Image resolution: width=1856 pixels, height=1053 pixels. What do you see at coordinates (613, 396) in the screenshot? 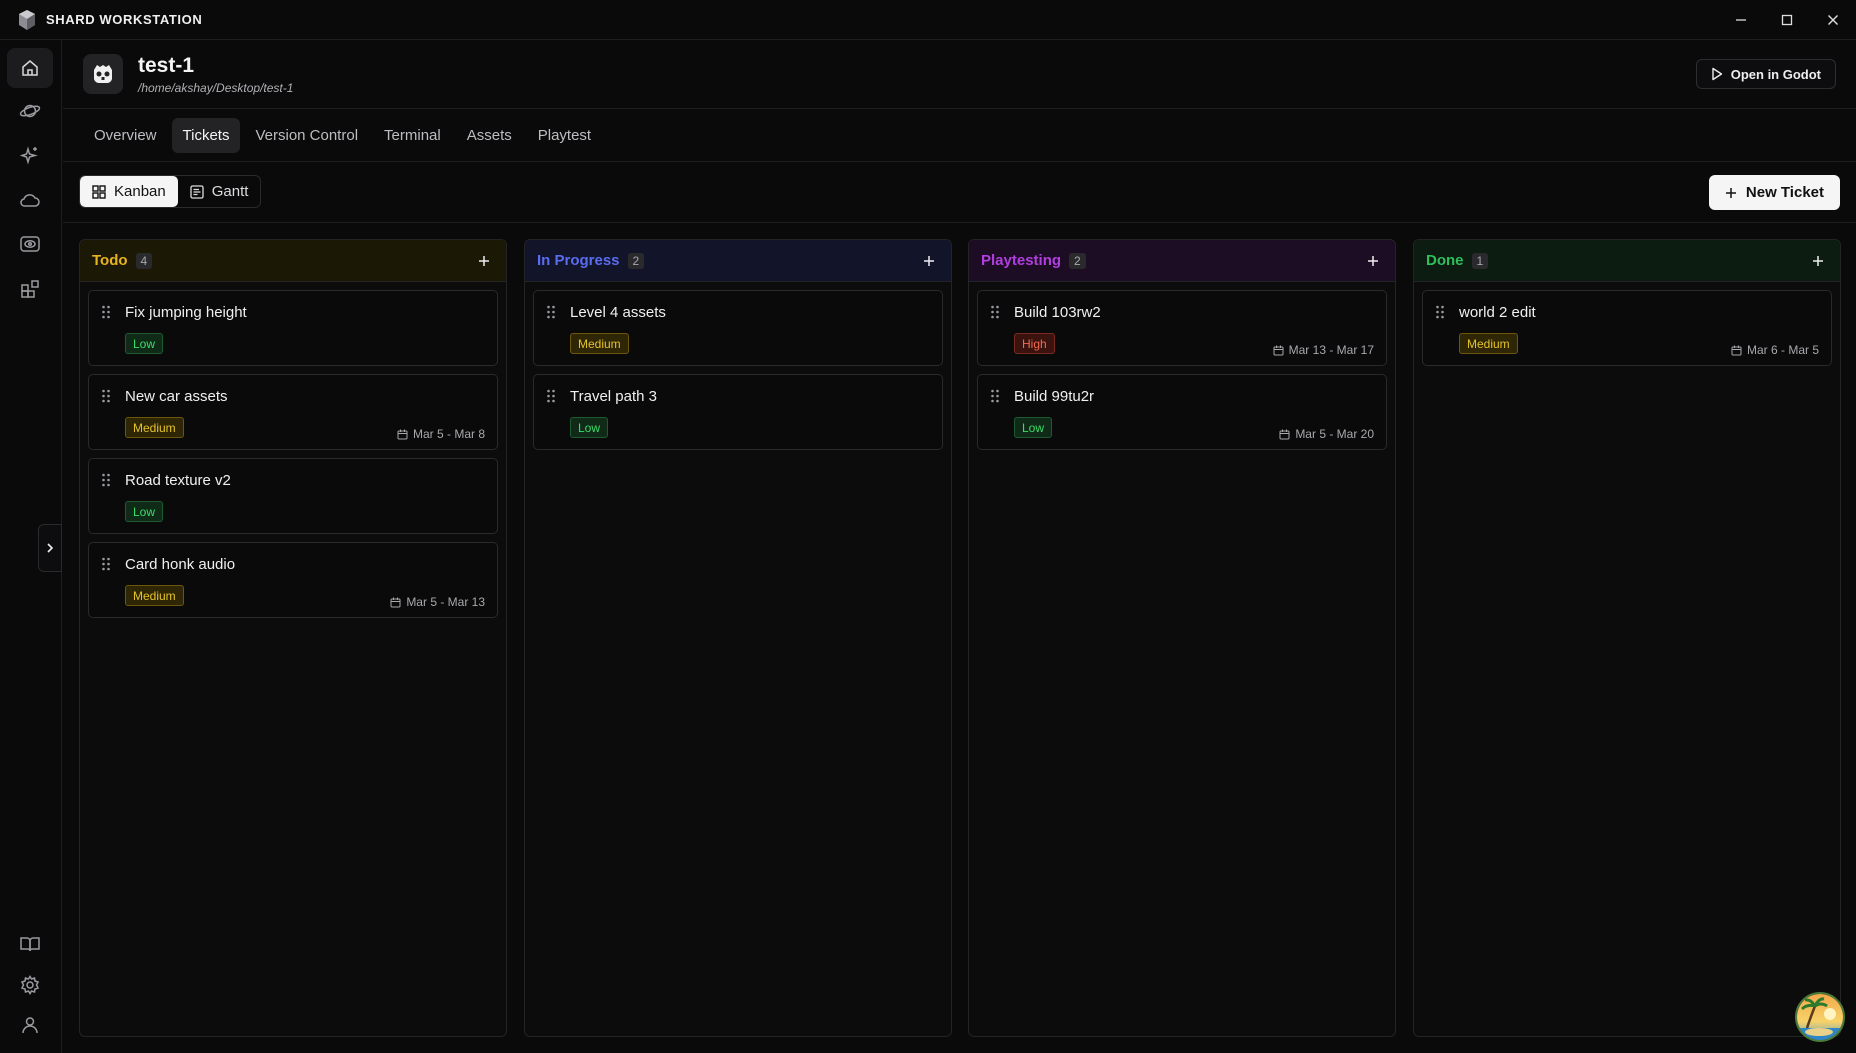
I see `ticket-title: Travel path 3` at bounding box center [613, 396].